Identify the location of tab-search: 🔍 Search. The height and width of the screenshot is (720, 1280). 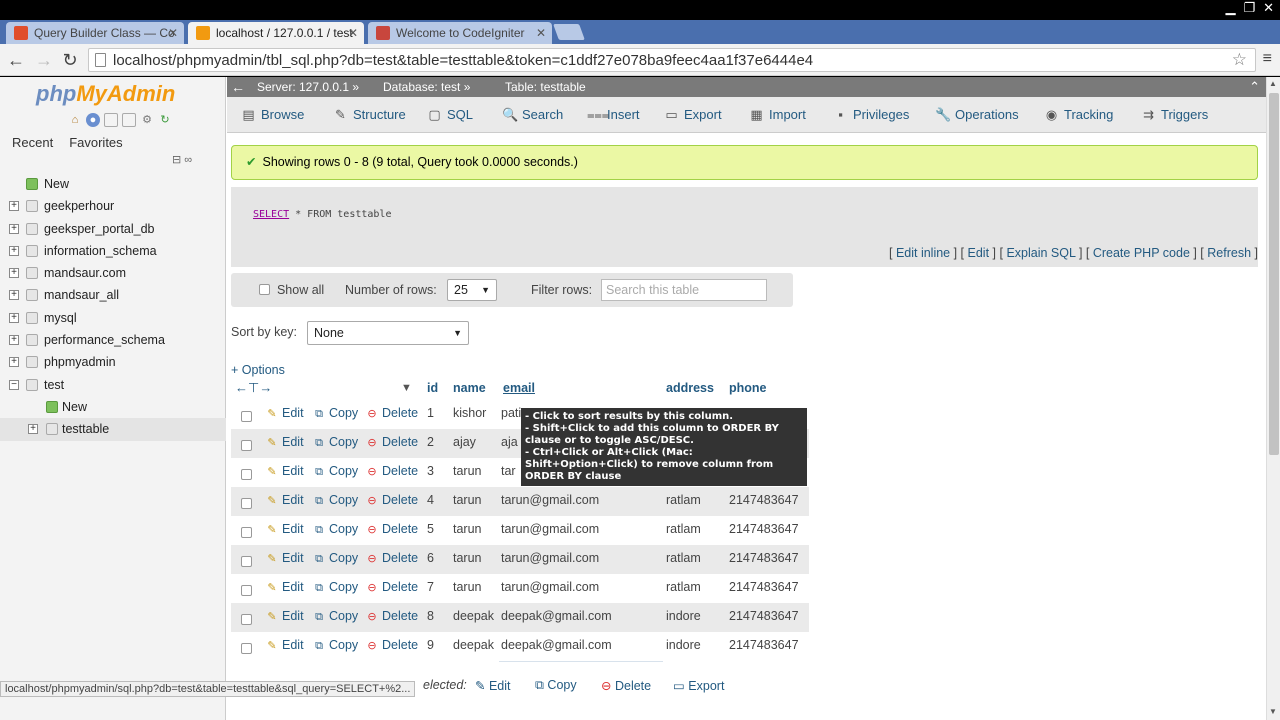
(532, 115).